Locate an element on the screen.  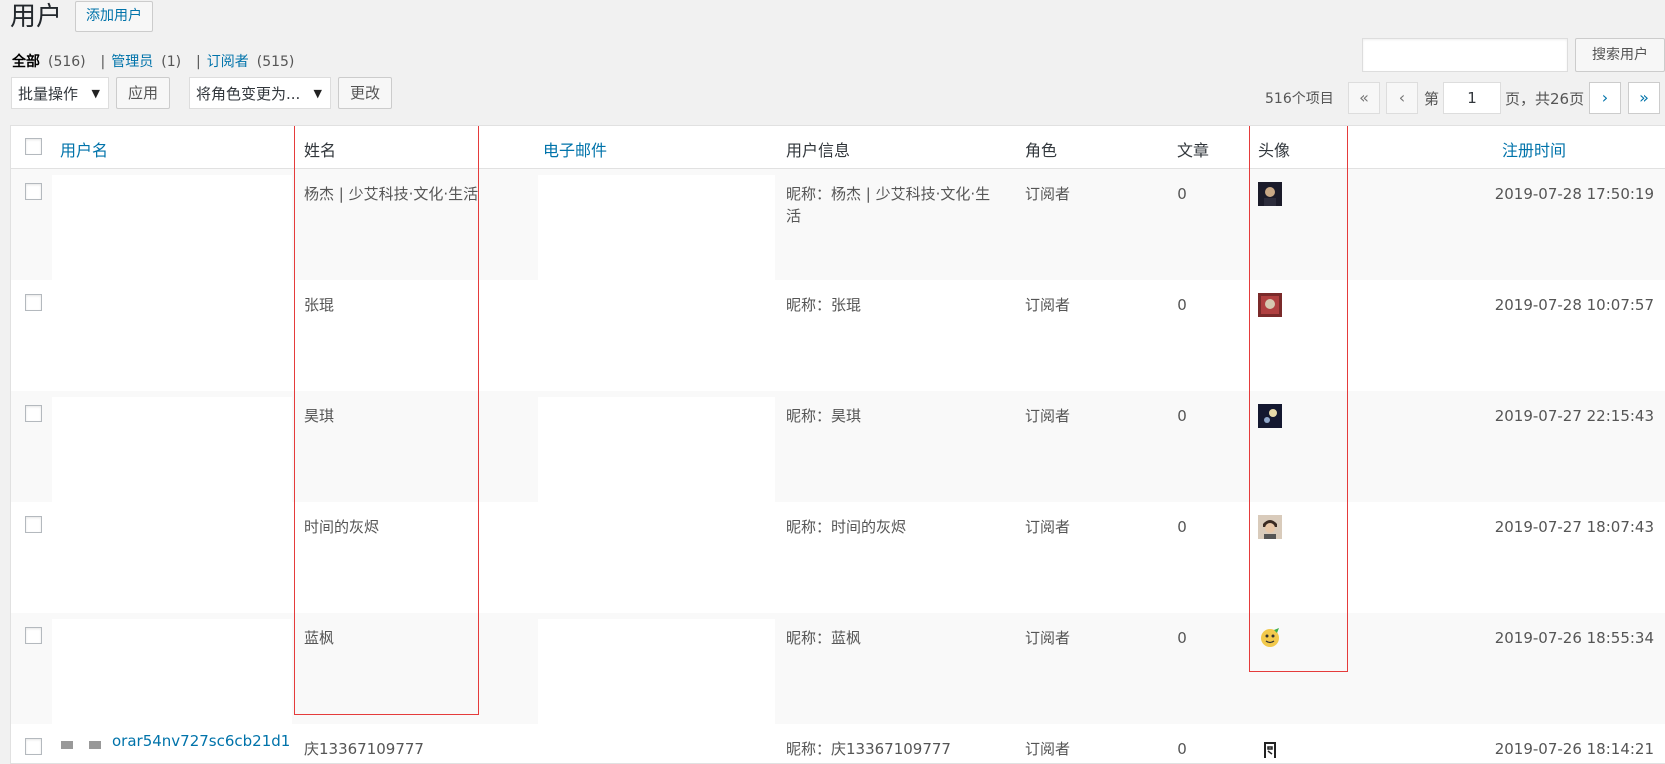
change-role-select: 将角色变更为... ▼ is located at coordinates (260, 93).